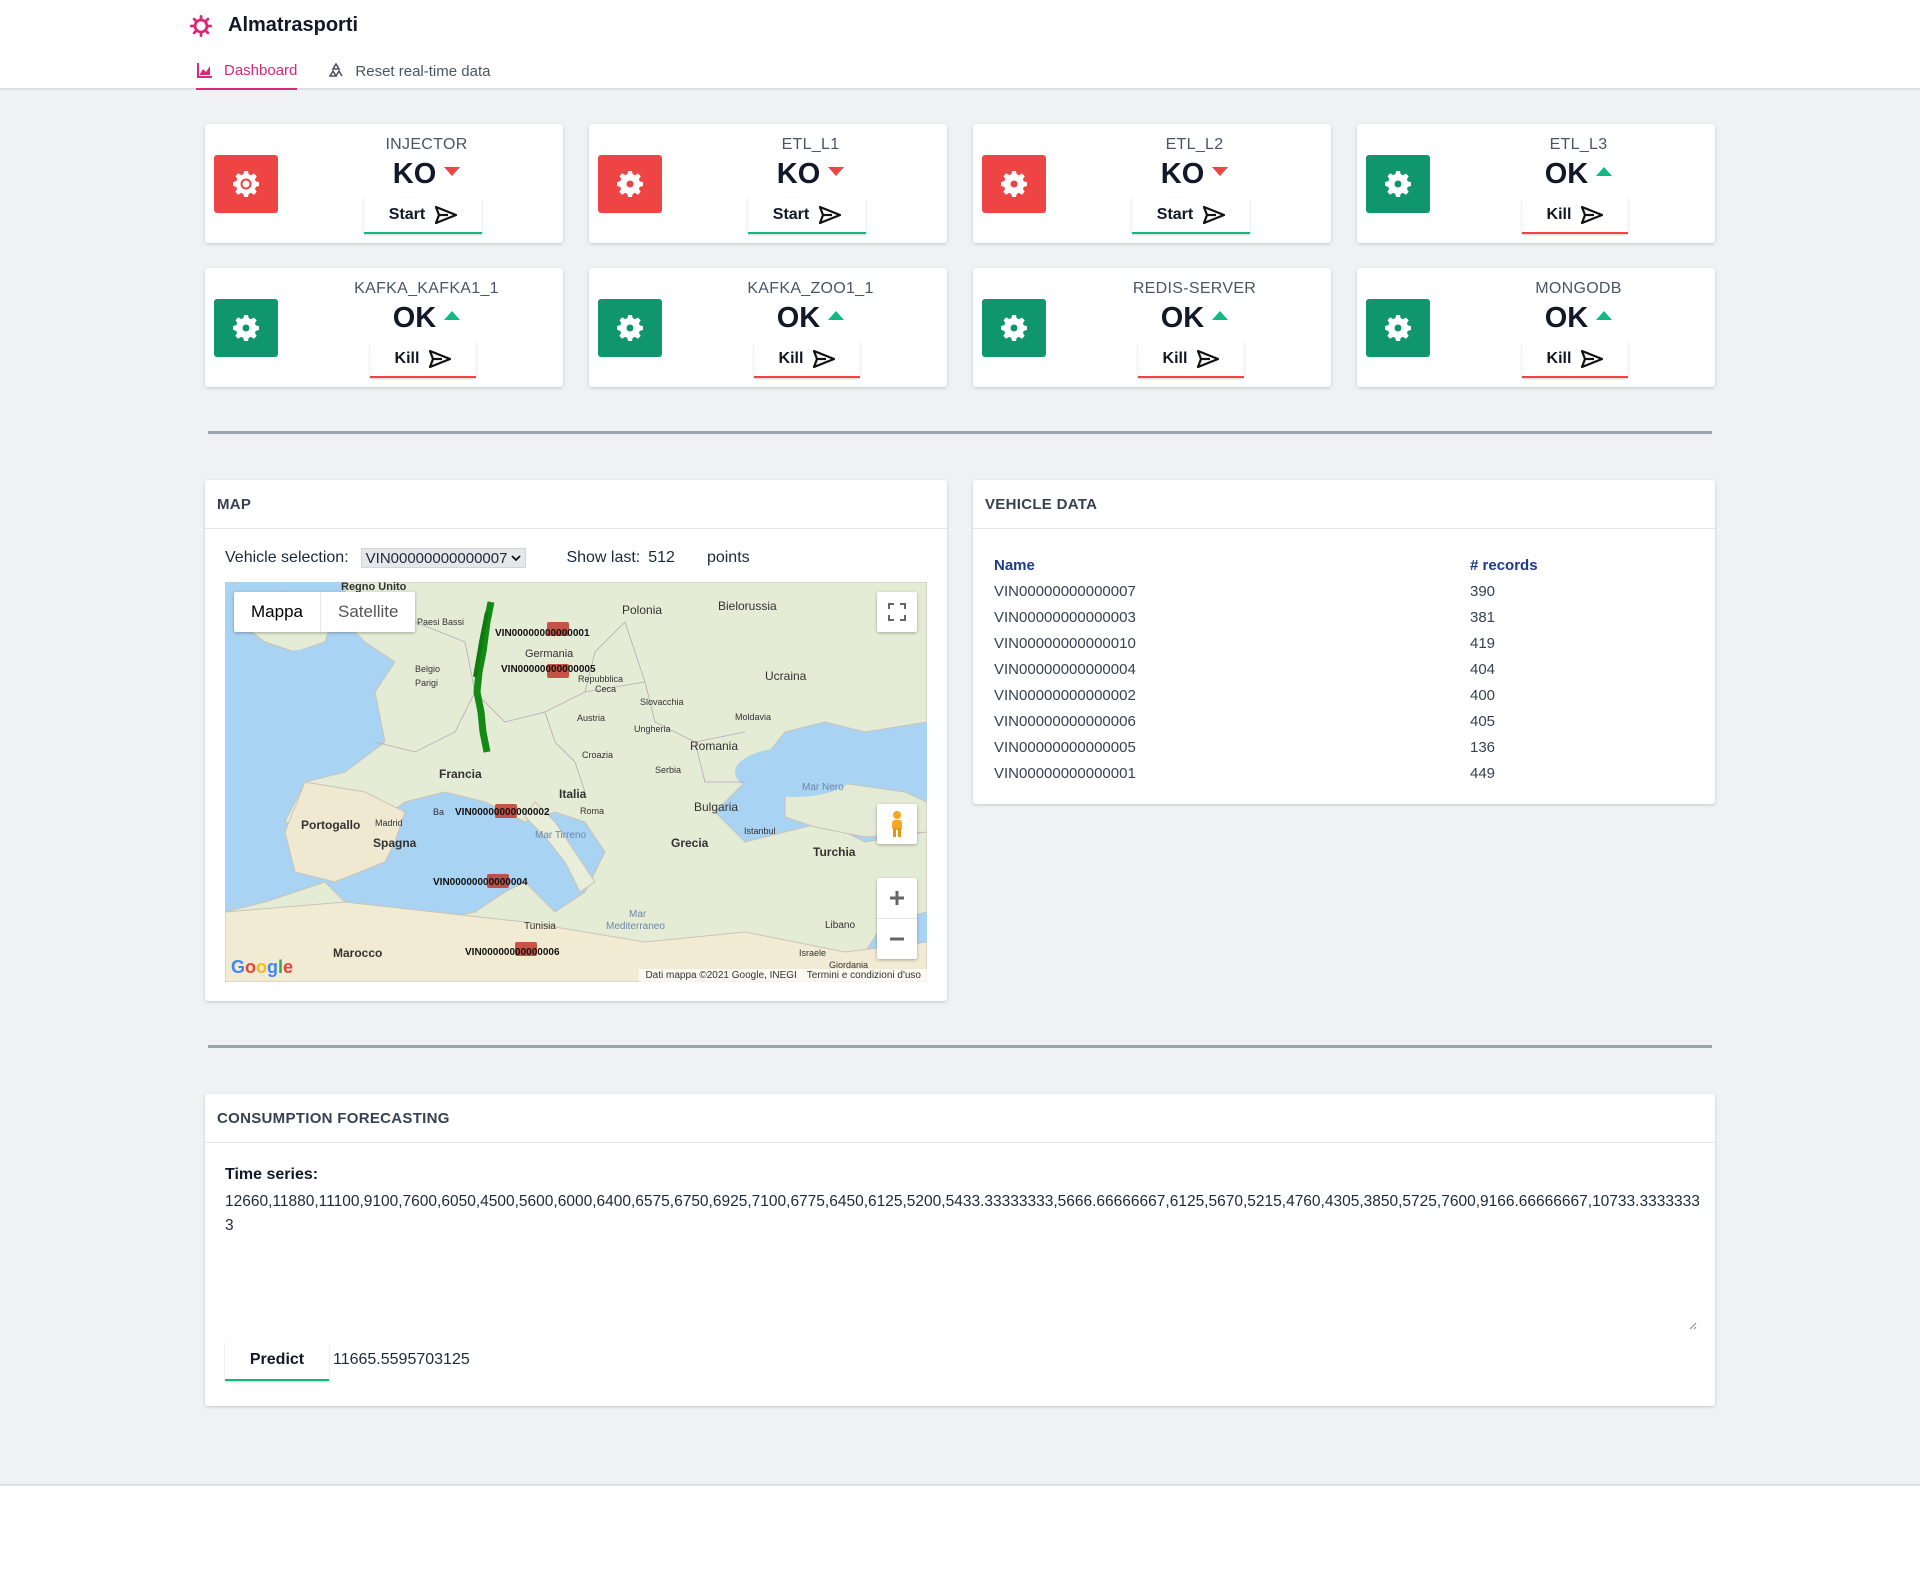 This screenshot has width=1920, height=1581. Describe the element at coordinates (460, 774) in the screenshot. I see `place-francia: Francia` at that location.